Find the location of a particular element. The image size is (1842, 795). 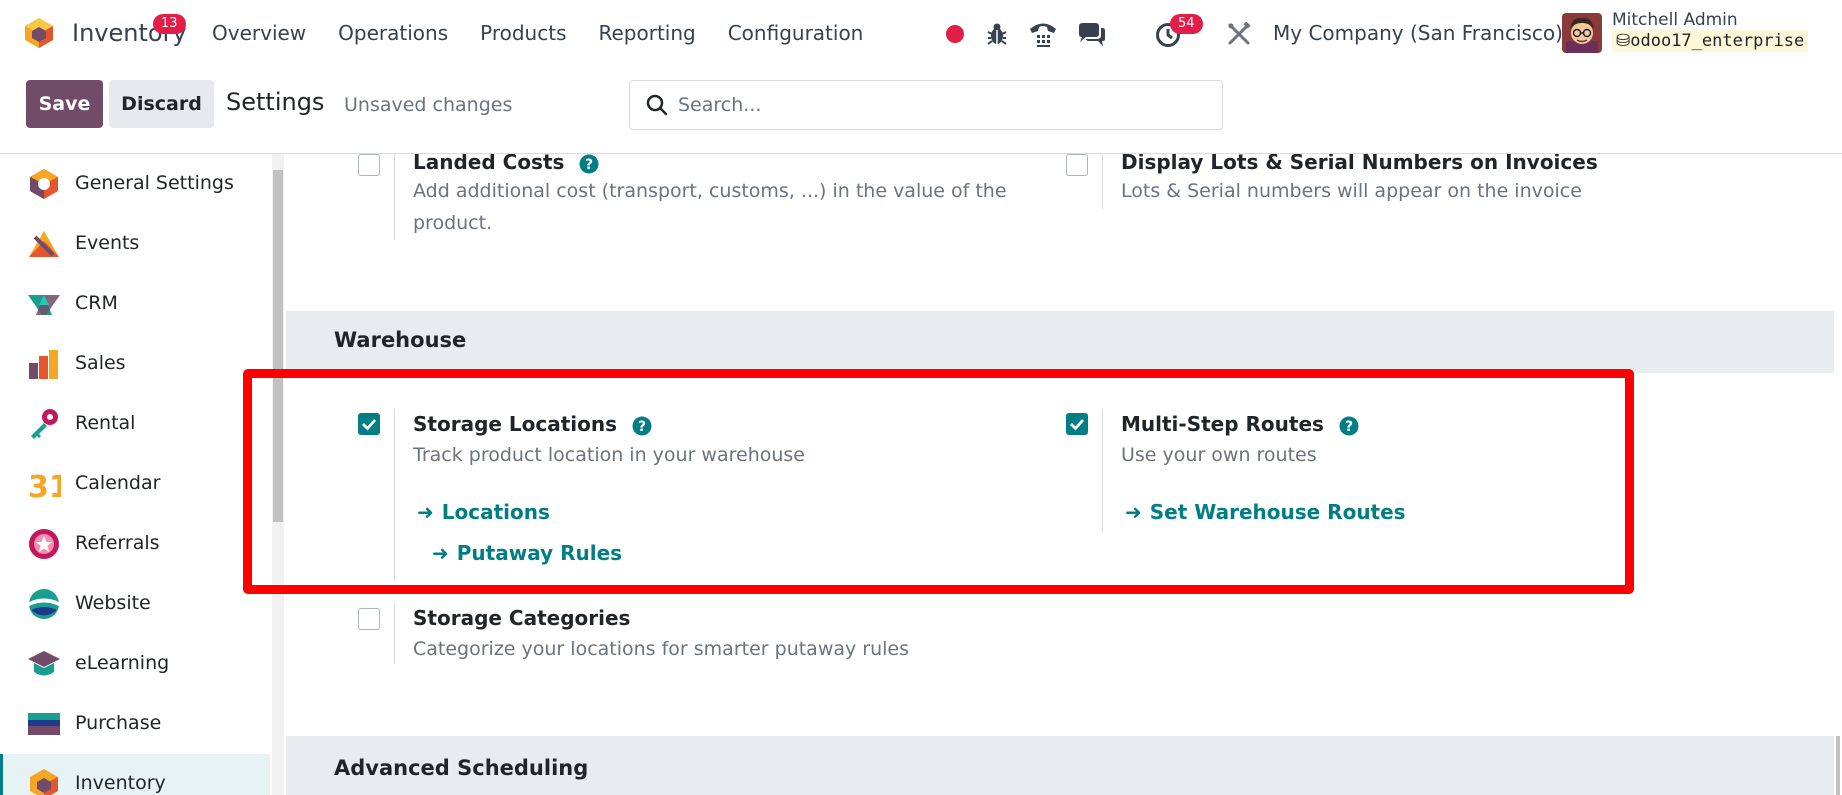

storage-categories-checkbox is located at coordinates (369, 619).